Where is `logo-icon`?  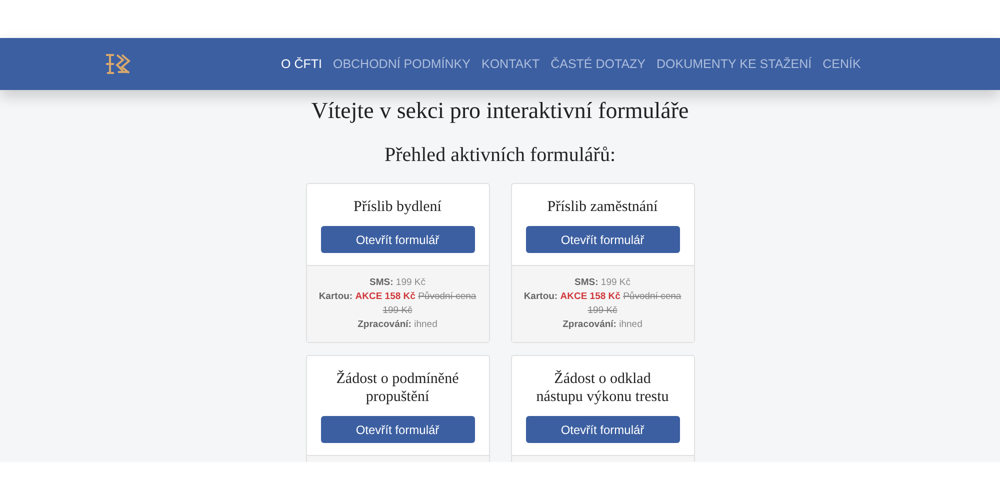 logo-icon is located at coordinates (118, 64).